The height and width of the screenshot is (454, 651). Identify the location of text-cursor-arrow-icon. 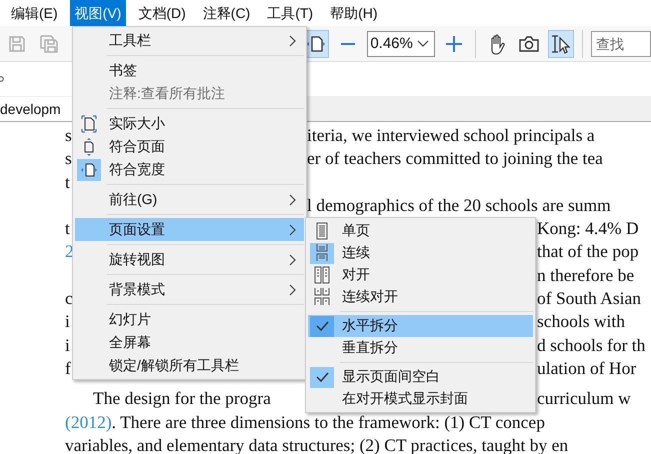
(561, 43).